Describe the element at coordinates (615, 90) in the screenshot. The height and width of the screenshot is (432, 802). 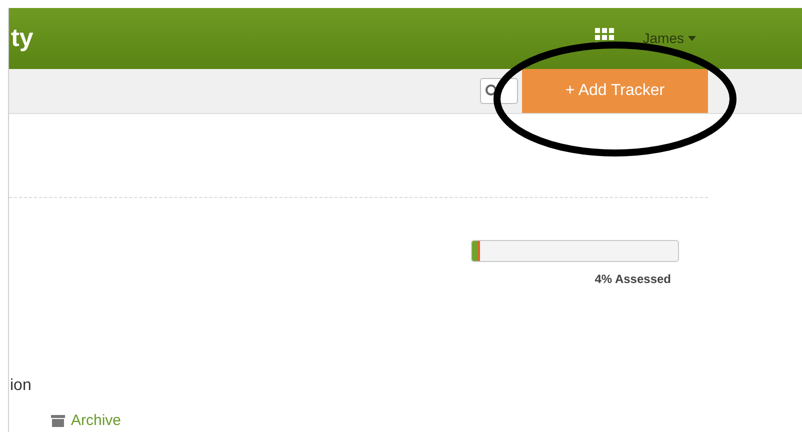
I see `add-tracker-button: + Add Tracker` at that location.